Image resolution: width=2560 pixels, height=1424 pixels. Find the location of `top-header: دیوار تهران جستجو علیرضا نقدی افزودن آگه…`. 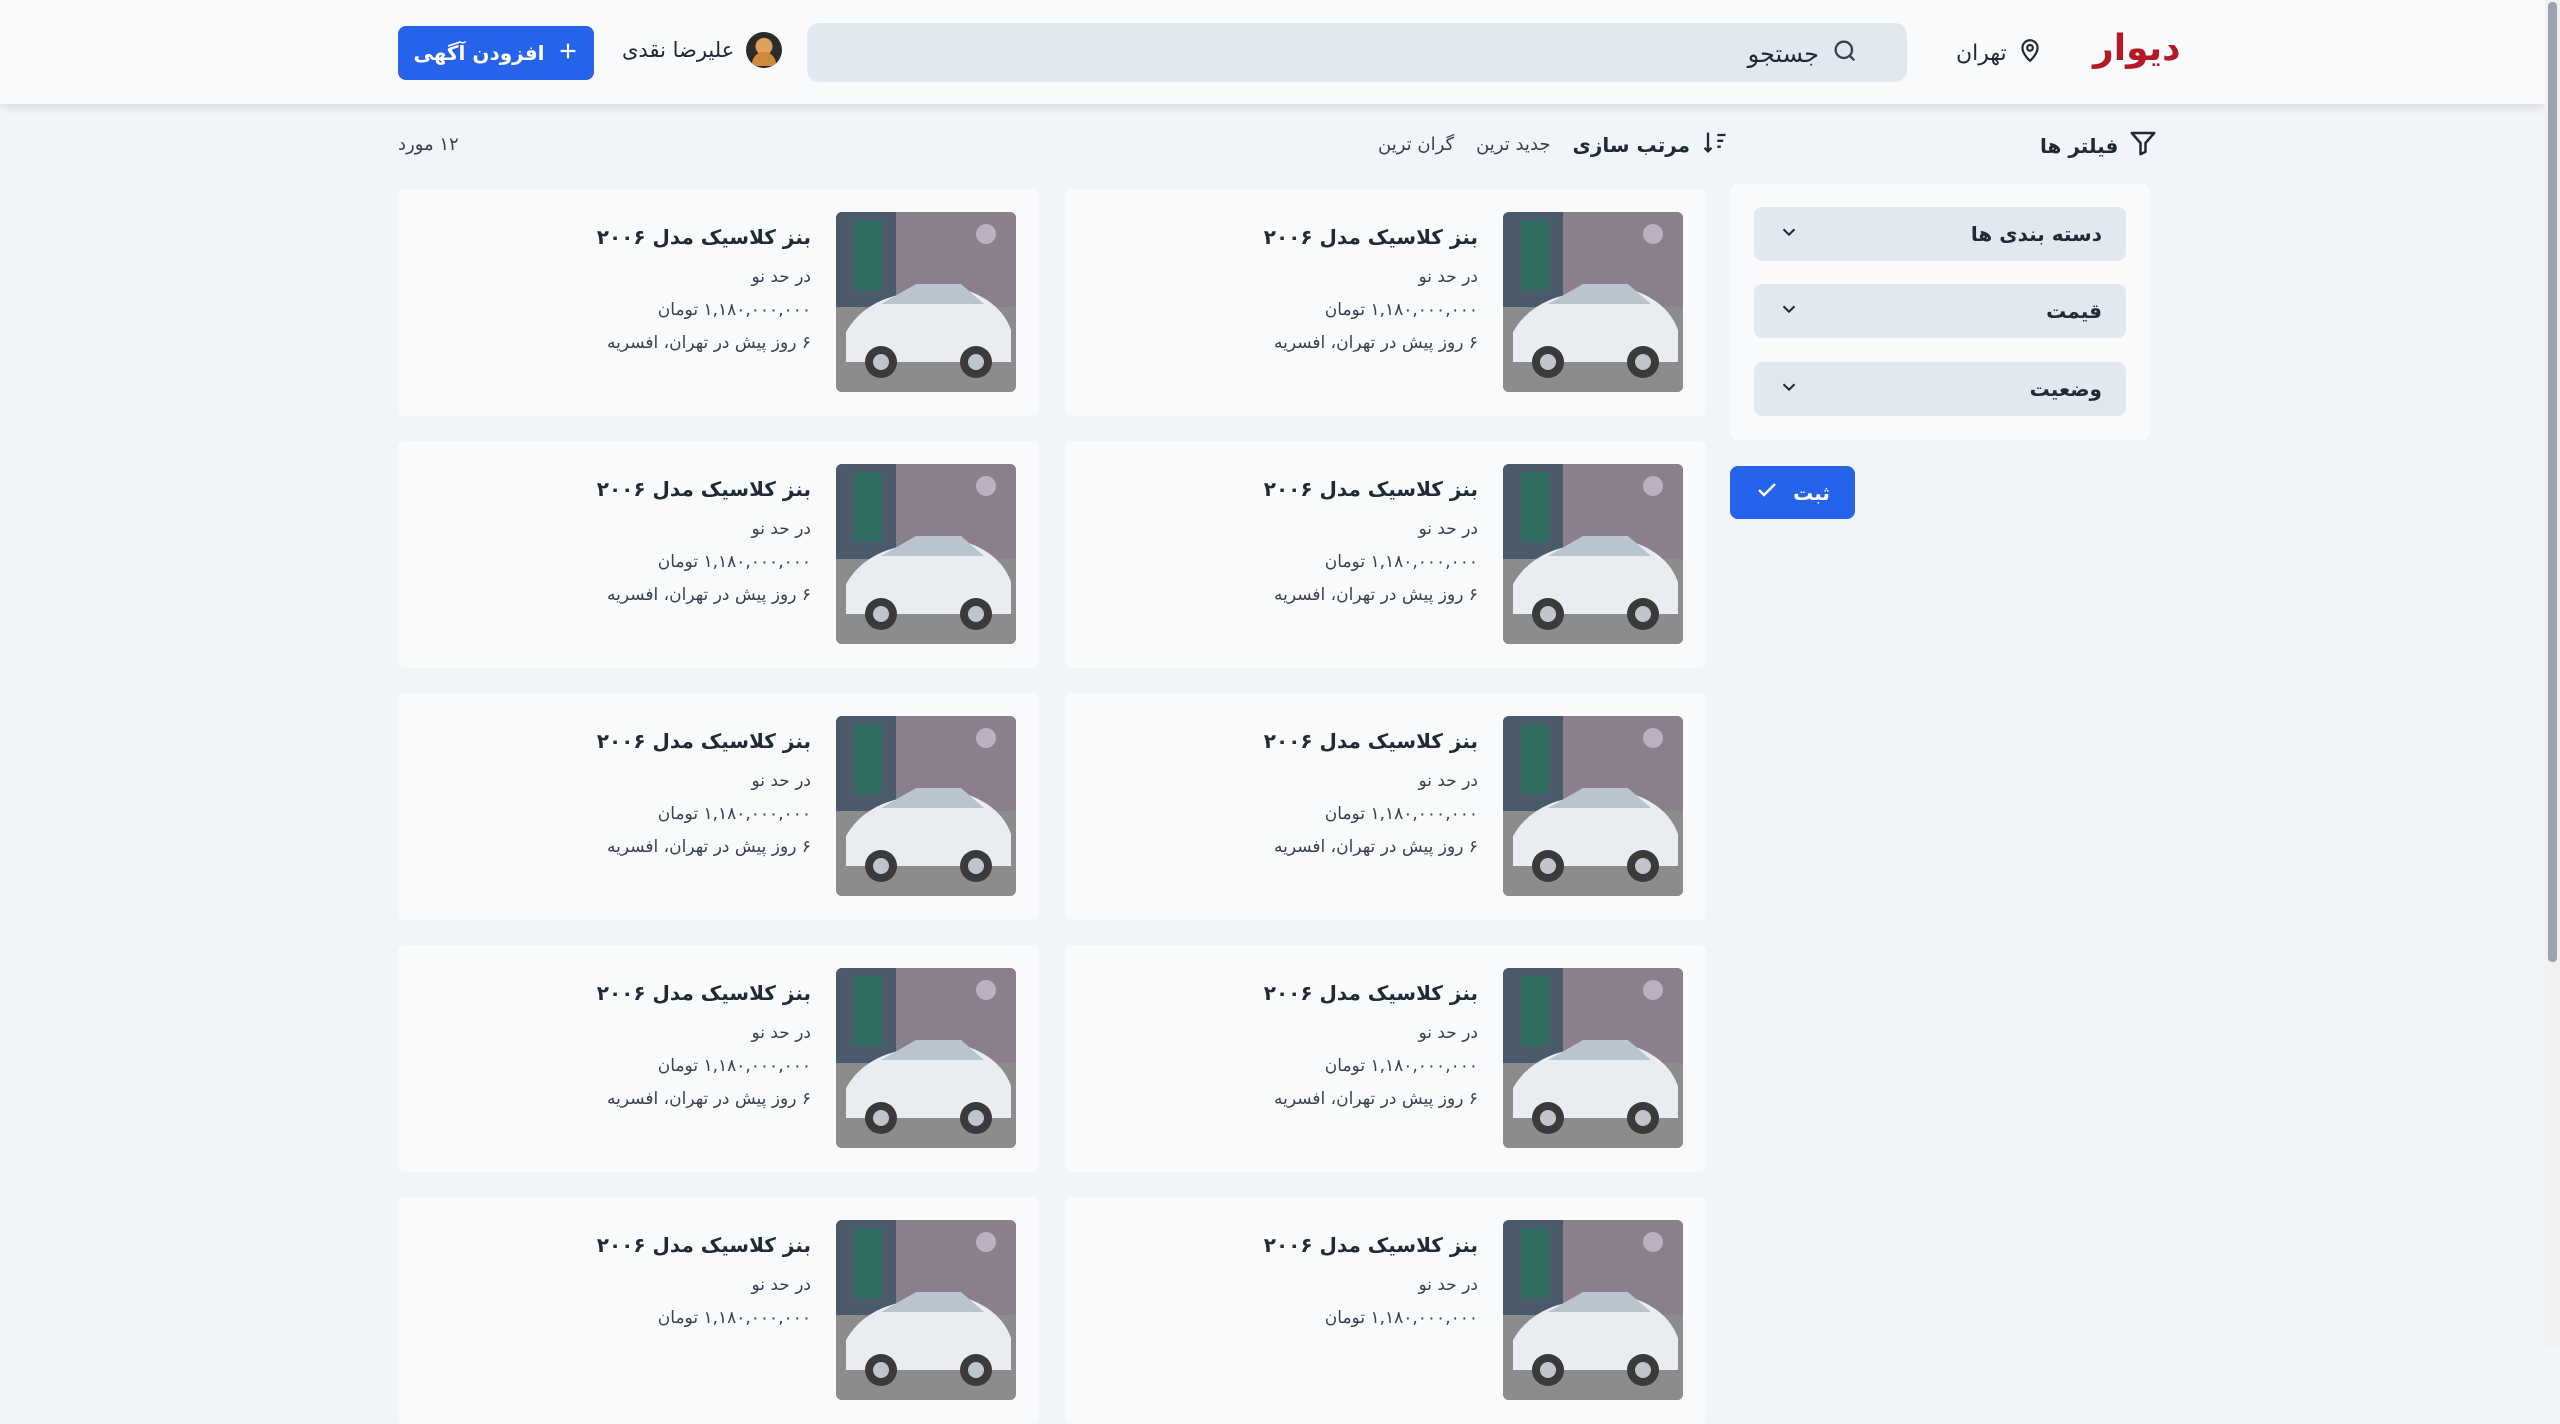

top-header: دیوار تهران جستجو علیرضا نقدی افزودن آگه… is located at coordinates (1272, 52).